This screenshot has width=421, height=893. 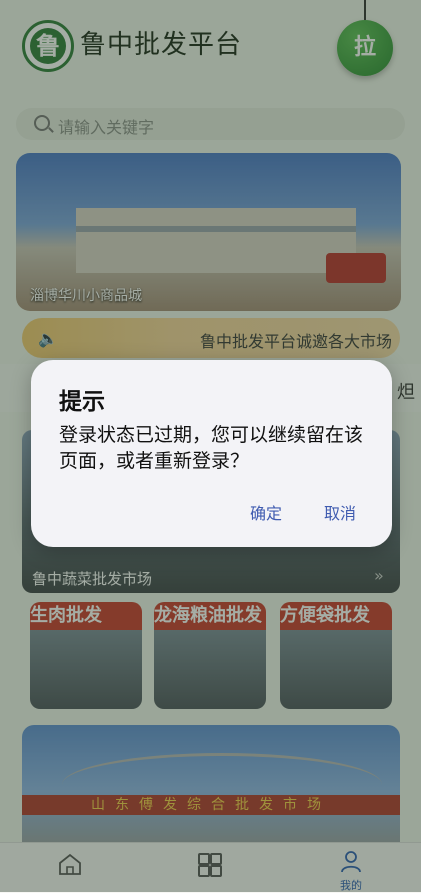 What do you see at coordinates (211, 448) in the screenshot?
I see `dialog-message: 登录状态已过期，您可以继续留在该页面，或者重新登录？` at bounding box center [211, 448].